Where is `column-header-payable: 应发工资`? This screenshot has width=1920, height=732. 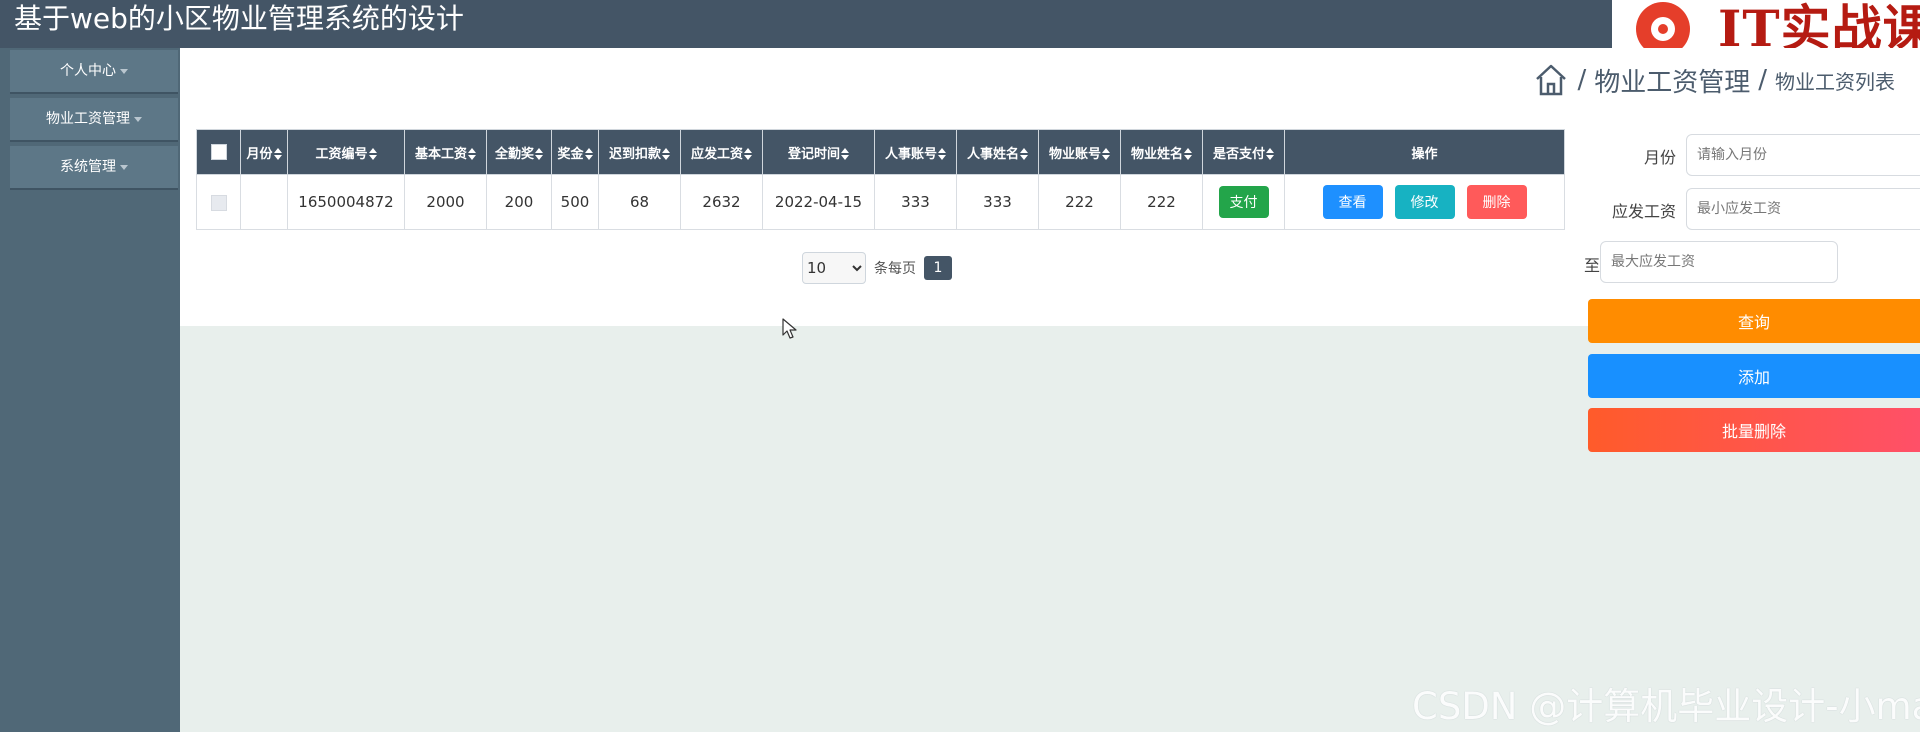
column-header-payable: 应发工资 is located at coordinates (721, 152).